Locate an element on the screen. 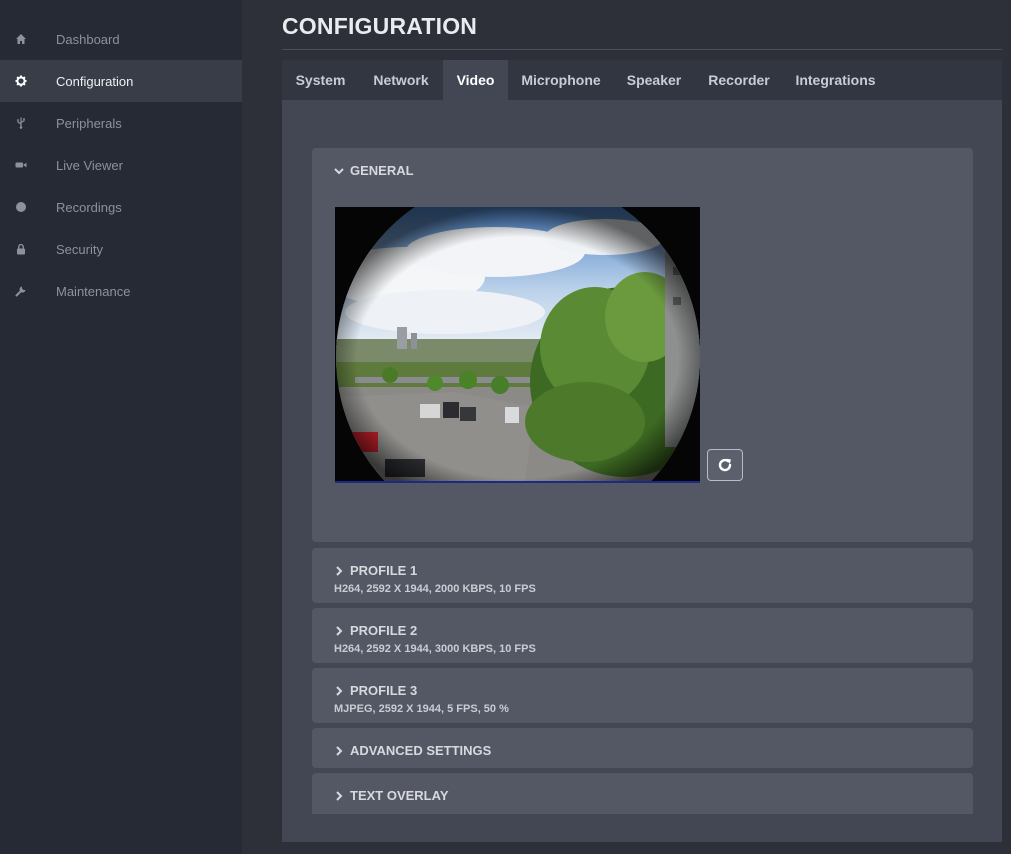  lock-icon is located at coordinates (21, 249).